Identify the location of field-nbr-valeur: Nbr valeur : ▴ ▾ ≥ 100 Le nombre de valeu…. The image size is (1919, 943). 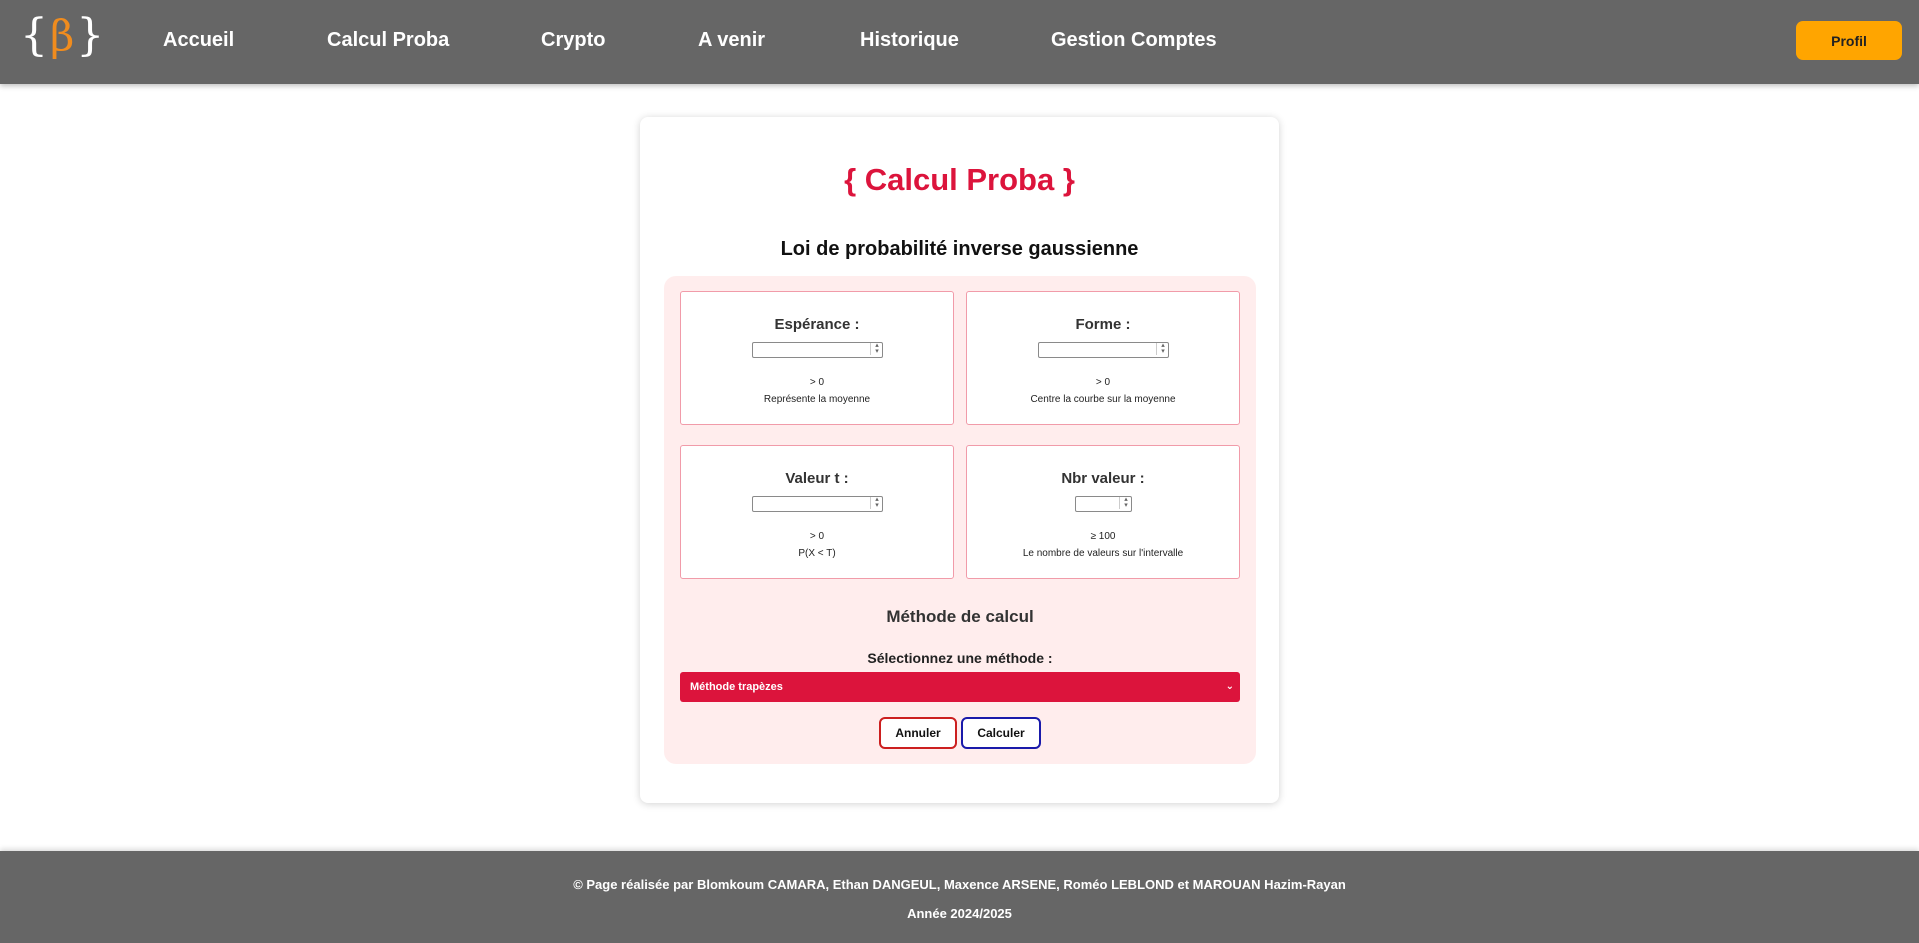
(1103, 512).